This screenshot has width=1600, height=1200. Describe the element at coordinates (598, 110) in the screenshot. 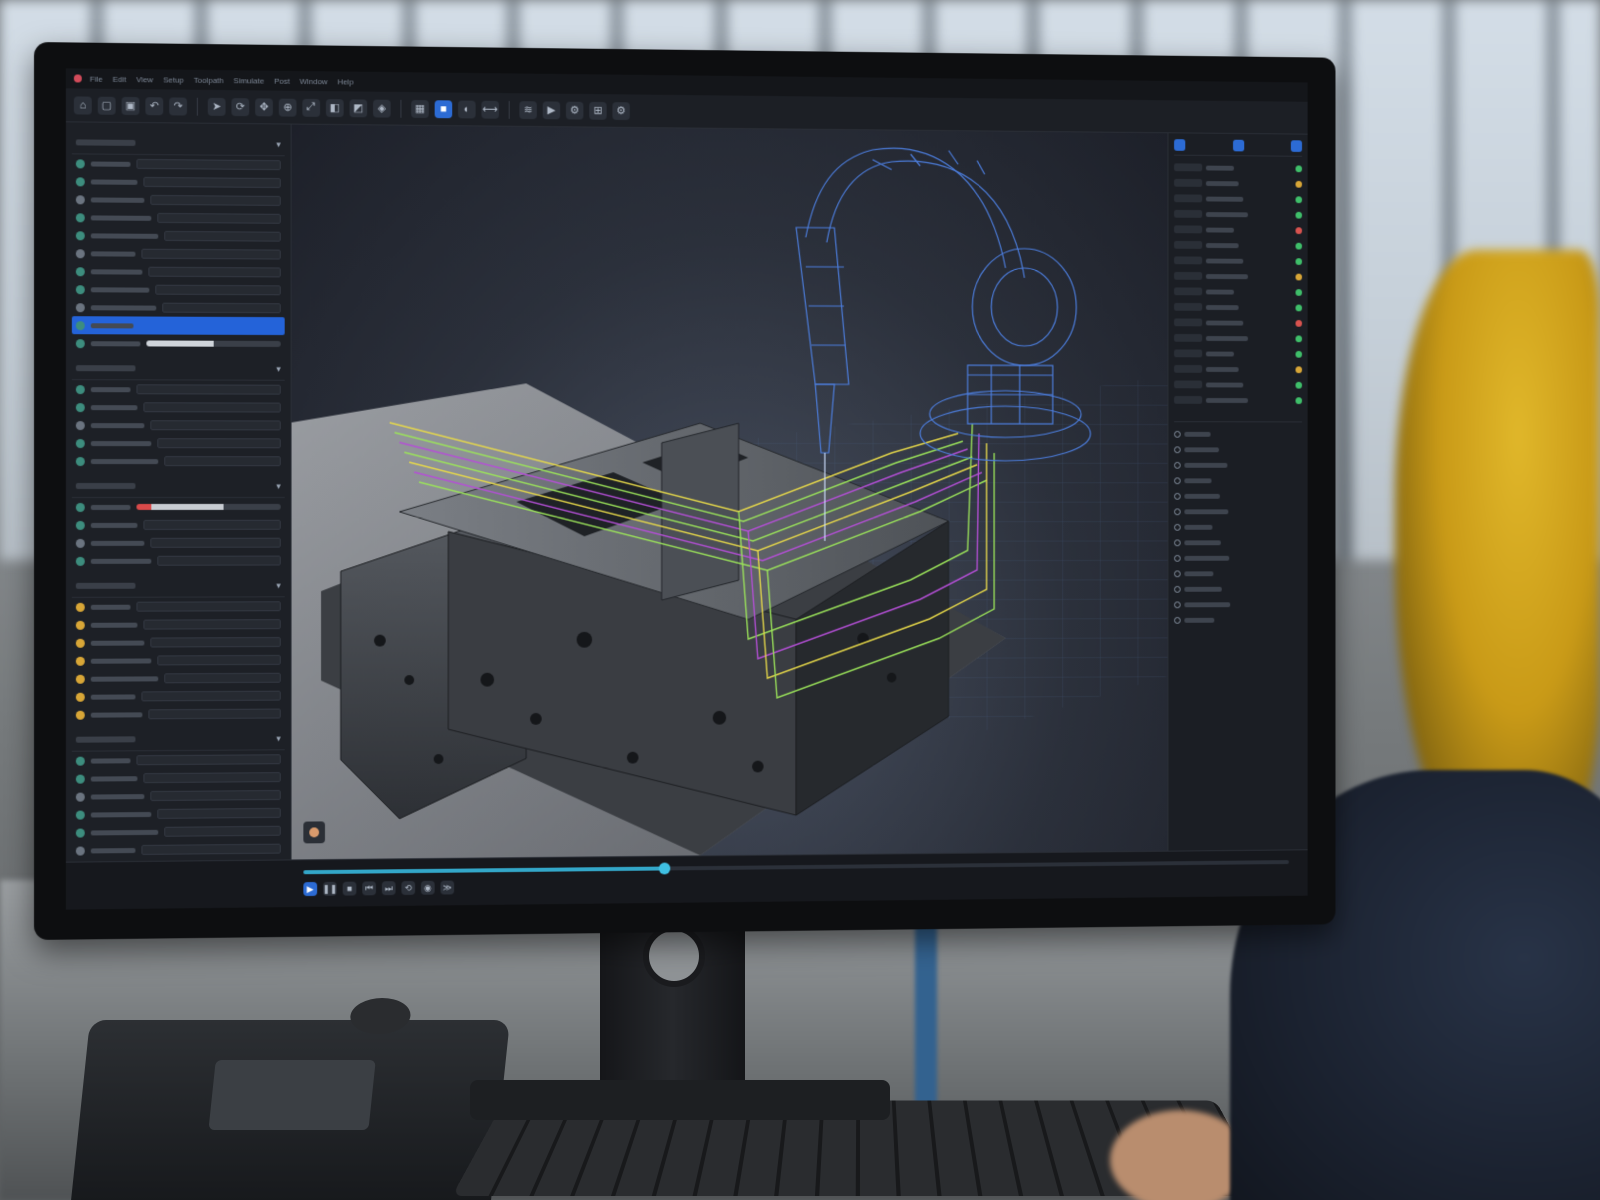

I see `fixture-icon: ⊞` at that location.